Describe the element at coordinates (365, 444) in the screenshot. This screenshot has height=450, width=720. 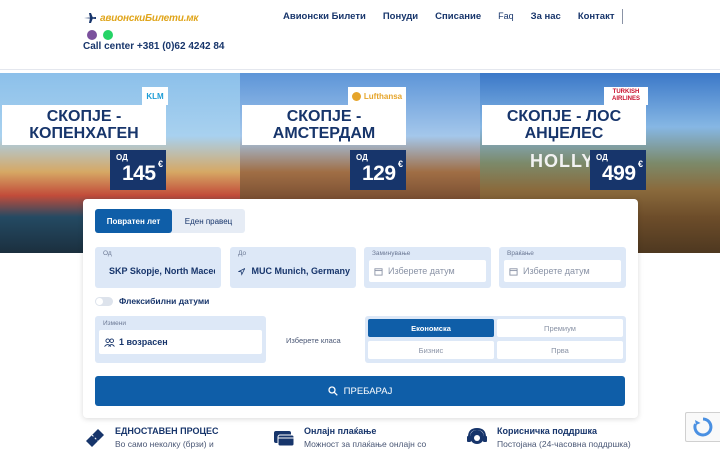
I see `feature-desc: Можност за плаќање онлајн со` at that location.